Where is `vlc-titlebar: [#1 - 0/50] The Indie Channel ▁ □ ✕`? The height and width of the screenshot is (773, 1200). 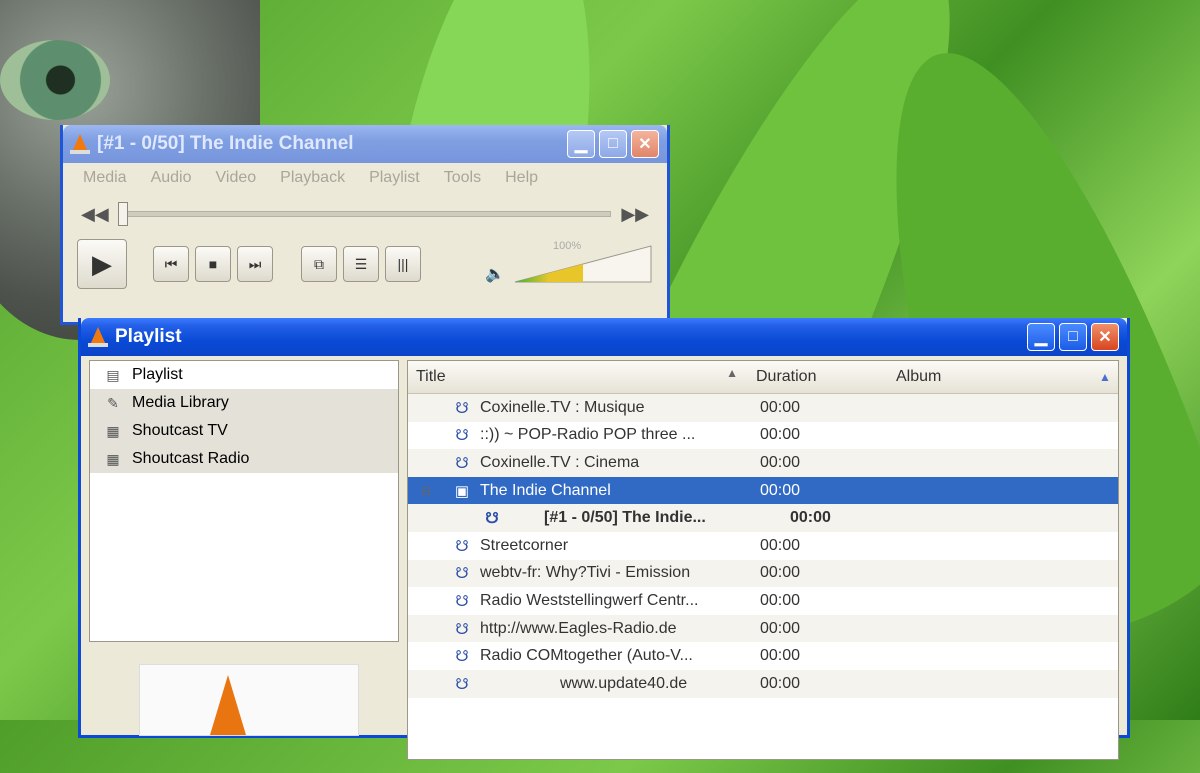 vlc-titlebar: [#1 - 0/50] The Indie Channel ▁ □ ✕ is located at coordinates (365, 144).